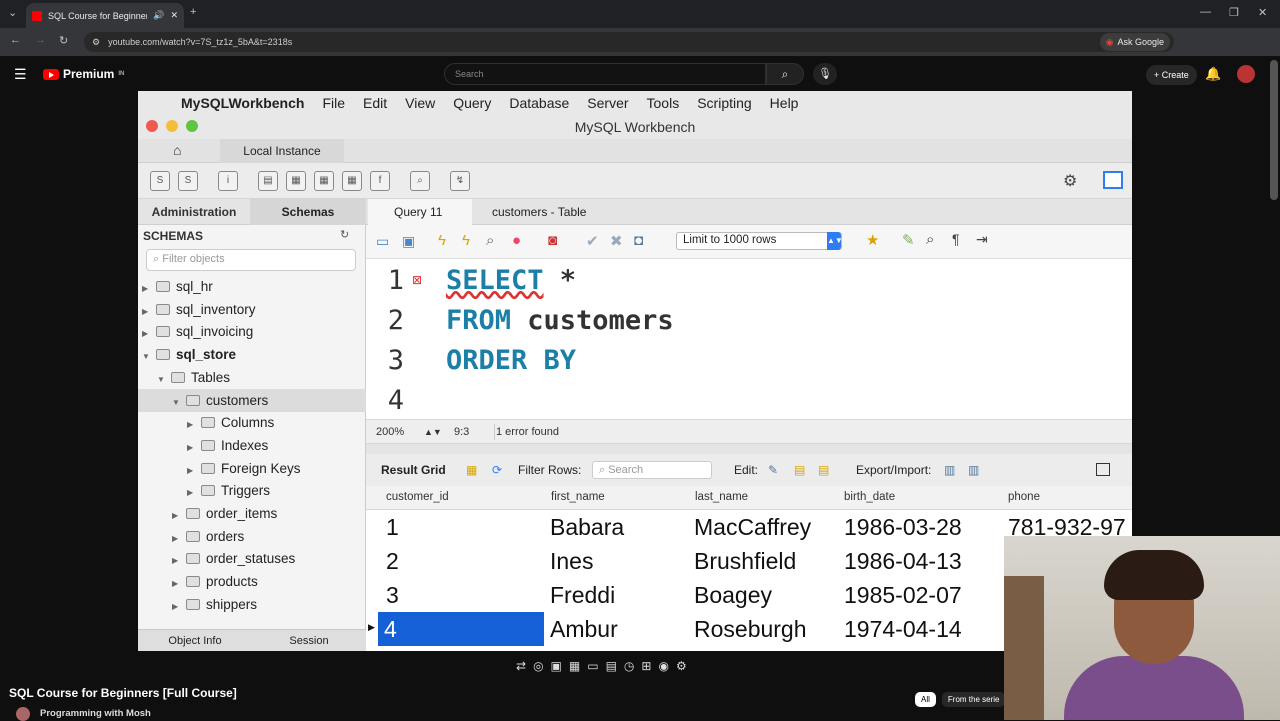 The image size is (1280, 721). Describe the element at coordinates (466, 240) in the screenshot. I see `execute-statement-icon: ϟ` at that location.